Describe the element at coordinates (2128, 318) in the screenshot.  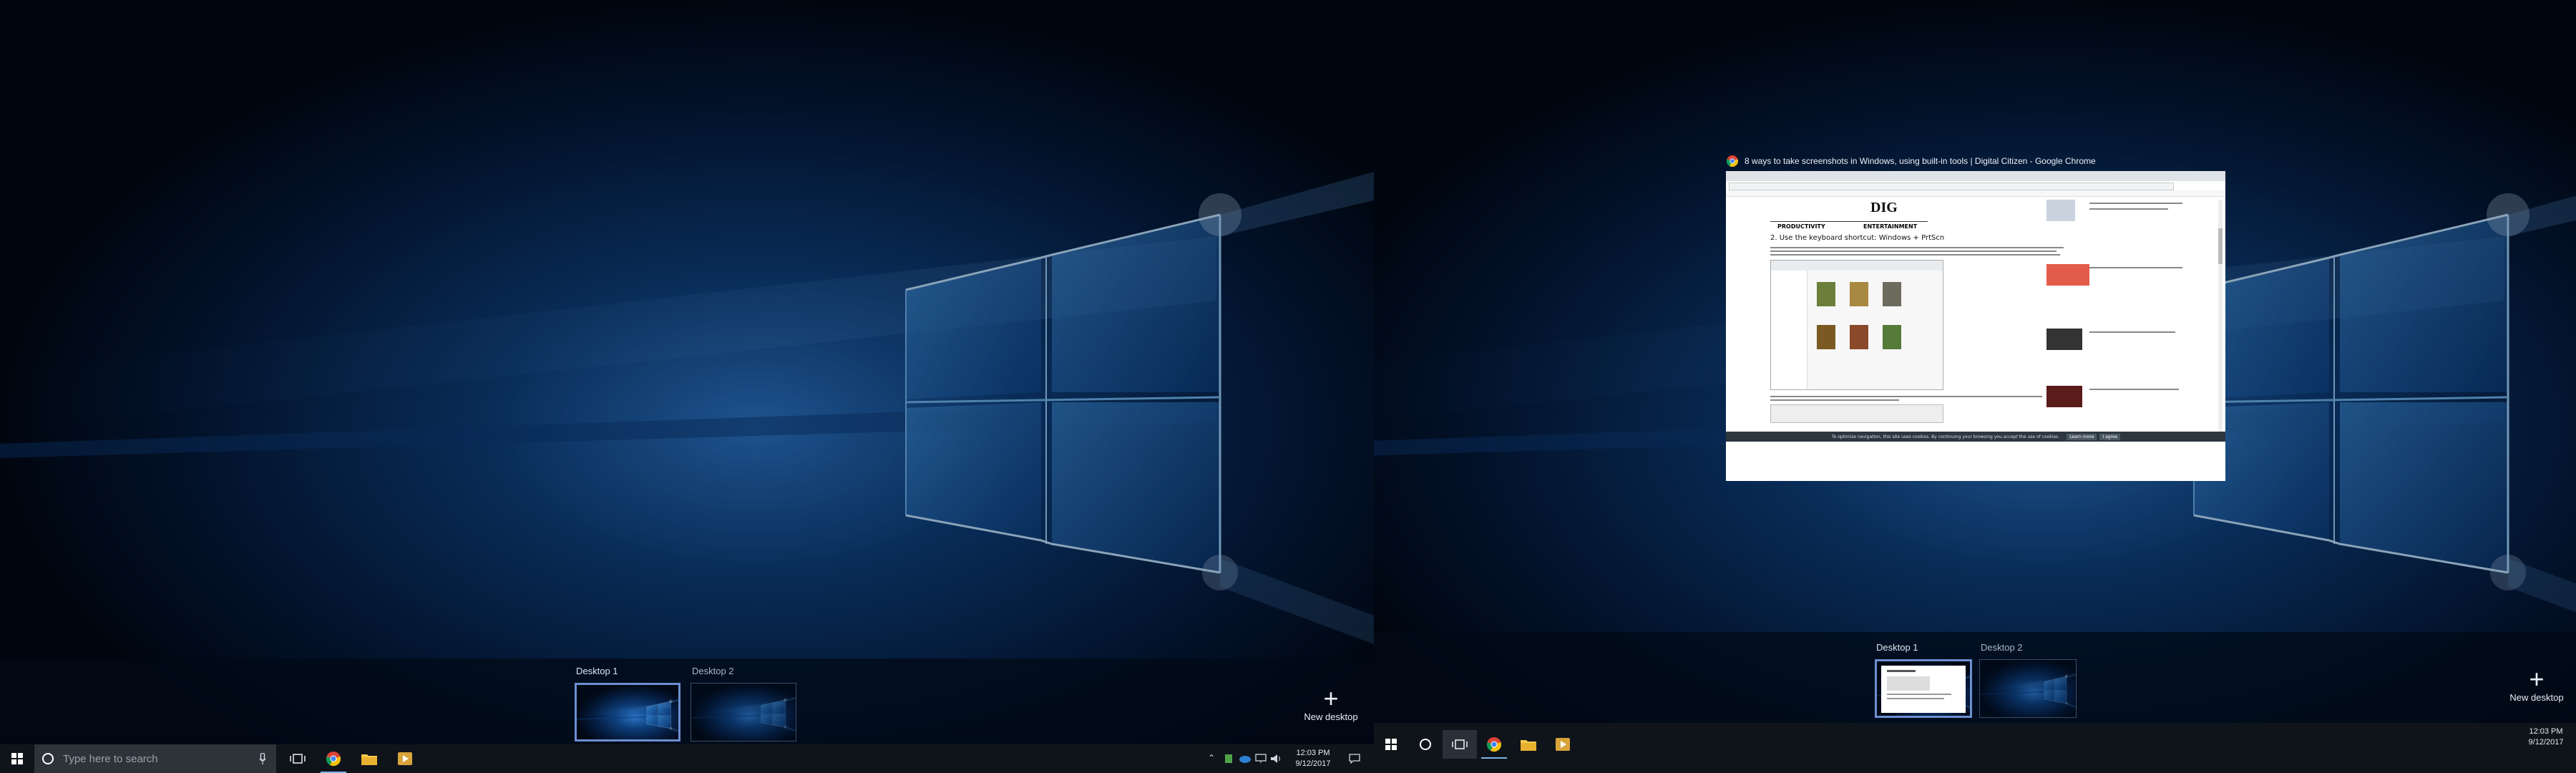
I see `sidebar-related-articles` at that location.